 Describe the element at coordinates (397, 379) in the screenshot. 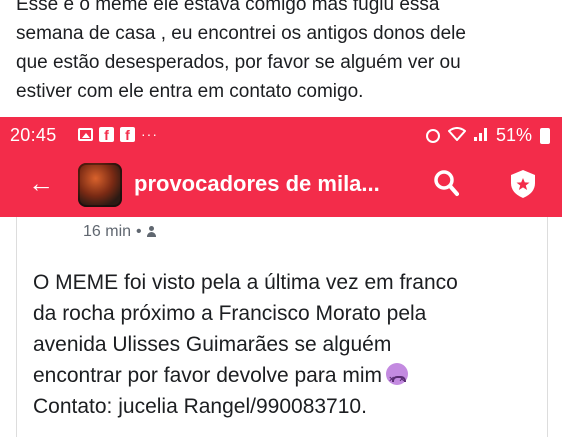

I see `dizzy-face-emoji` at that location.